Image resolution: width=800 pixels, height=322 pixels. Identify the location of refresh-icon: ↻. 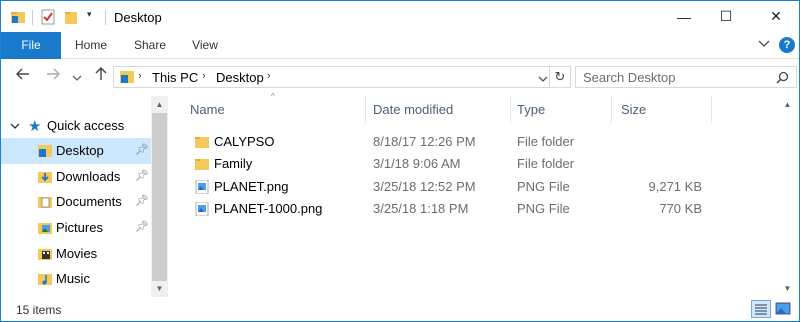
(560, 76).